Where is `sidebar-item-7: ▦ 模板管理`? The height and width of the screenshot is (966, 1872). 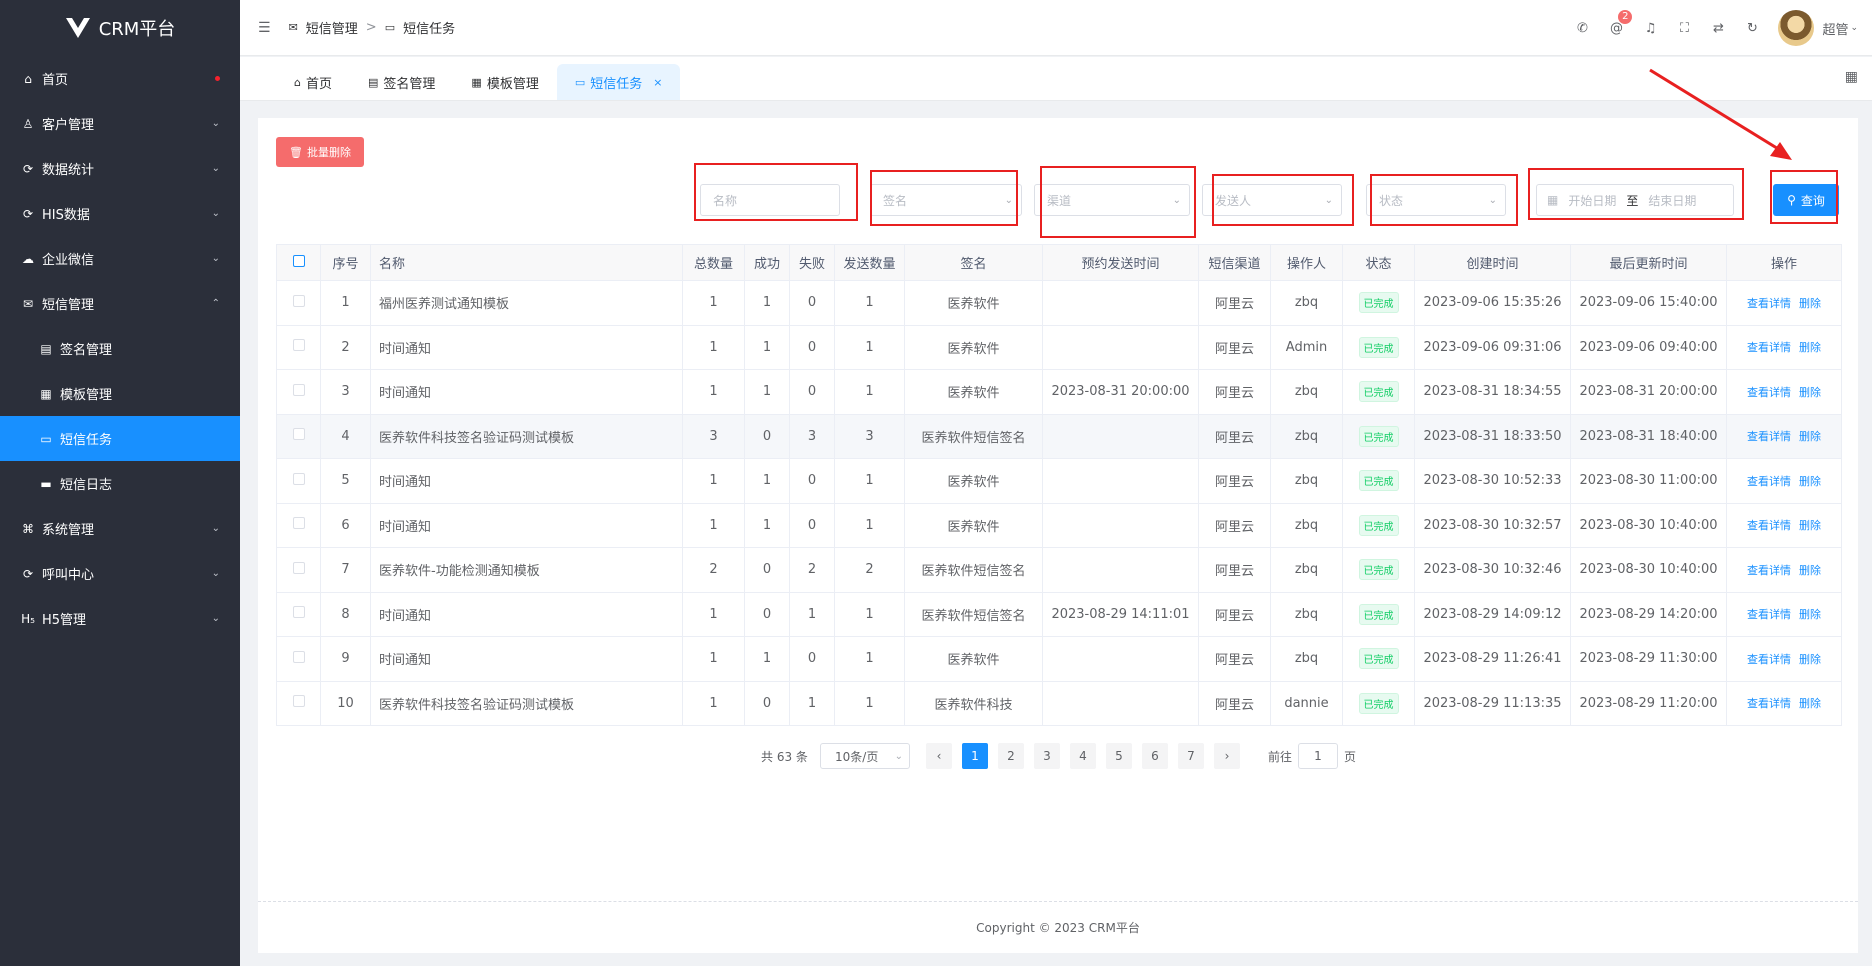
sidebar-item-7: ▦ 模板管理 is located at coordinates (120, 393).